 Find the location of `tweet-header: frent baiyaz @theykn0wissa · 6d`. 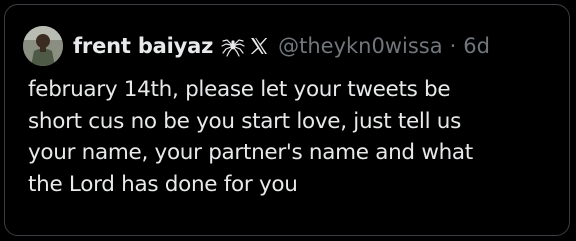

tweet-header: frent baiyaz @theykn0wissa · 6d is located at coordinates (256, 46).